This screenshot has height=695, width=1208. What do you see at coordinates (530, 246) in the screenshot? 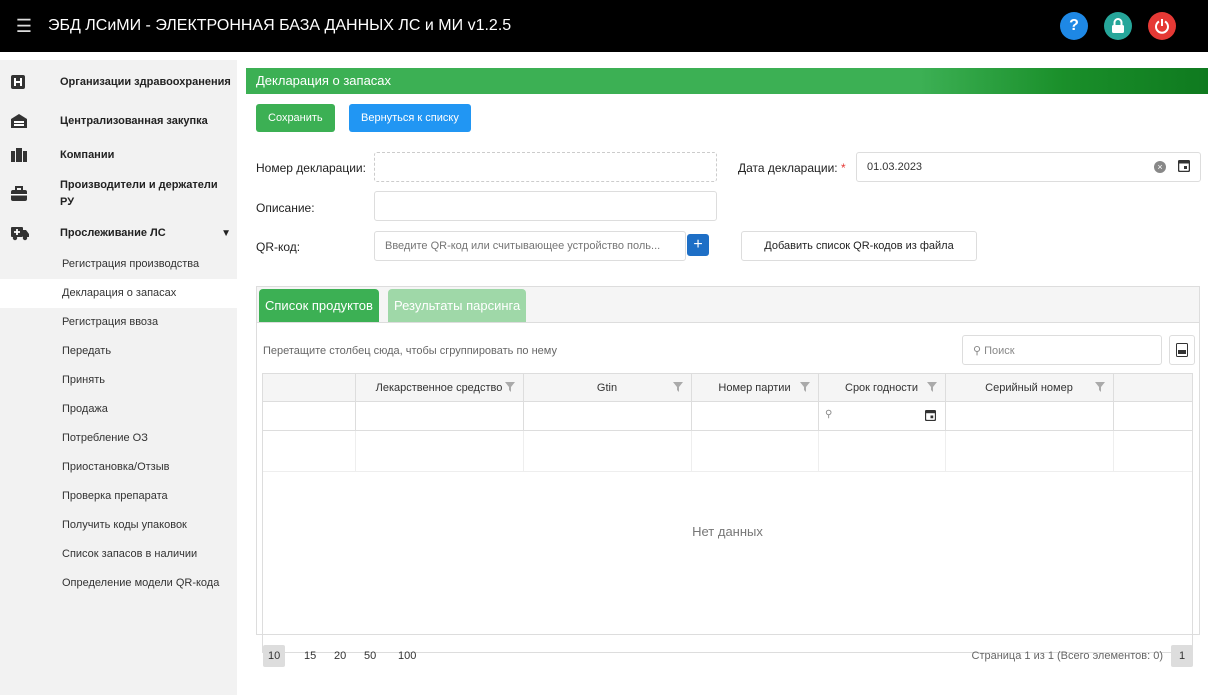
I see `qr-input` at bounding box center [530, 246].